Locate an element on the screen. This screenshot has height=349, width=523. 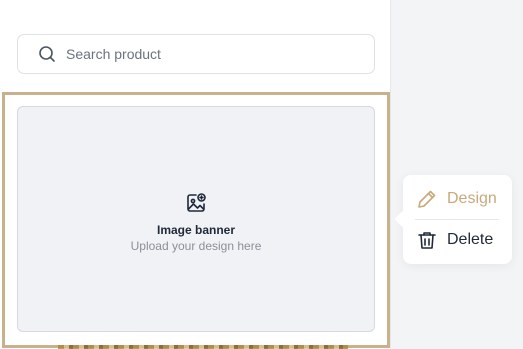
delete-label: Delete is located at coordinates (470, 239).